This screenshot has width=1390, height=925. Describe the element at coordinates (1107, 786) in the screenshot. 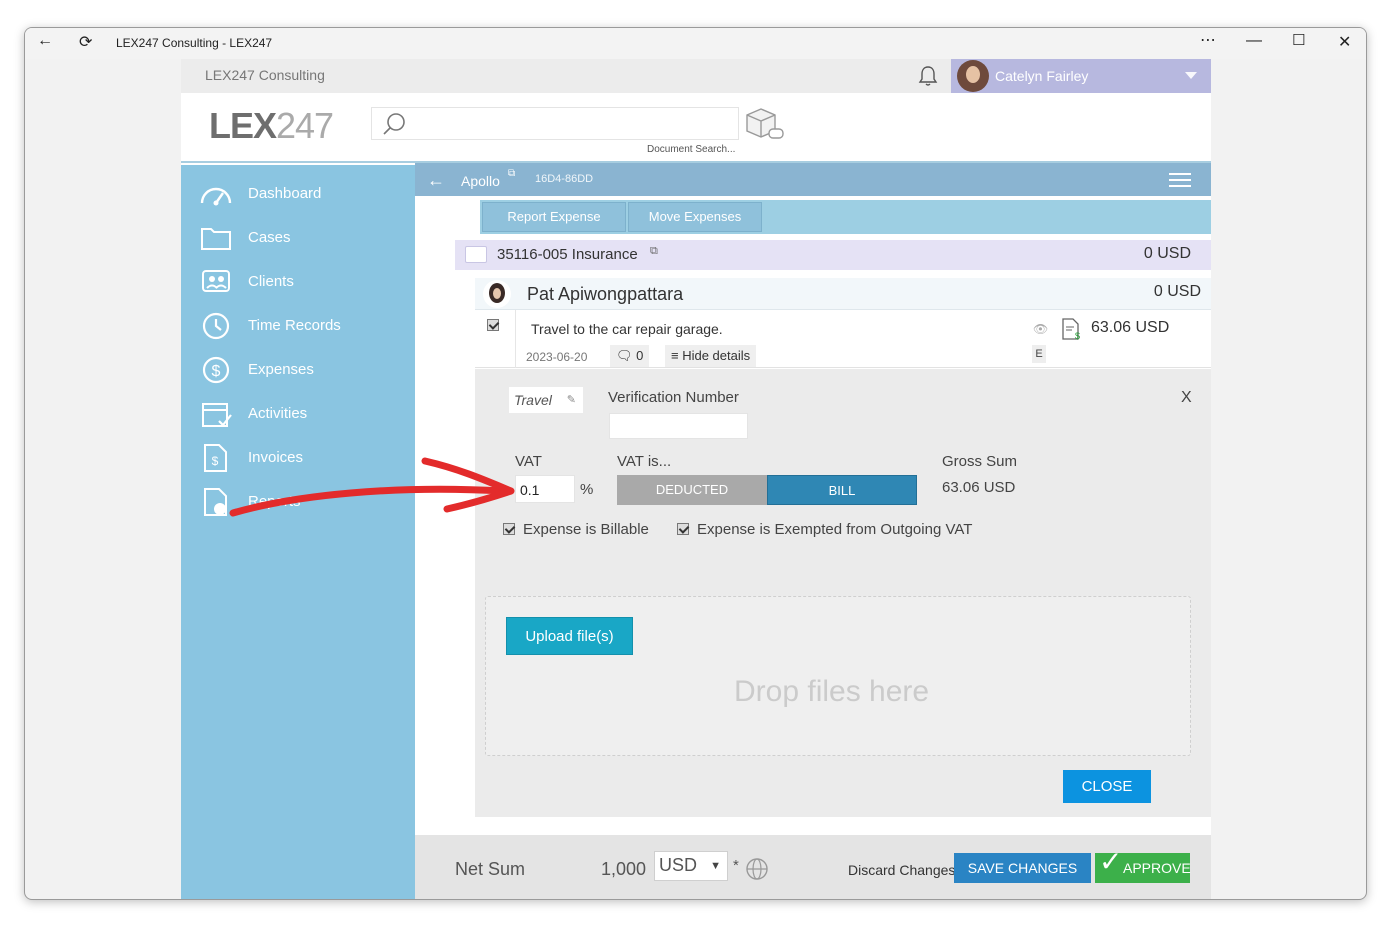

I see `close-button: CLOSE` at that location.